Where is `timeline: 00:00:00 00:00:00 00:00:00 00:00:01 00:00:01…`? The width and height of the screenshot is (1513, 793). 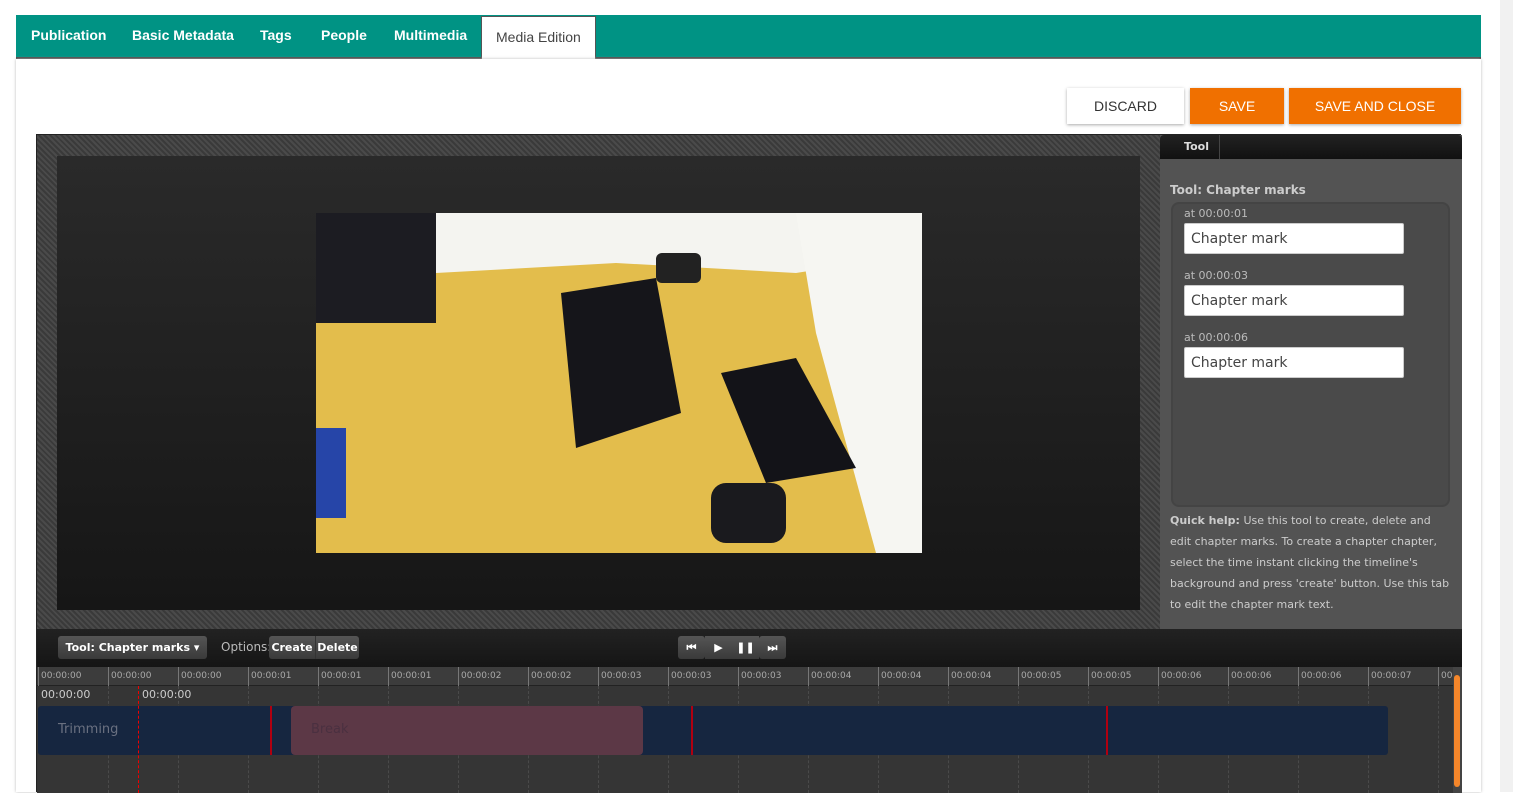
timeline: 00:00:00 00:00:00 00:00:00 00:00:01 00:00:01… is located at coordinates (749, 730).